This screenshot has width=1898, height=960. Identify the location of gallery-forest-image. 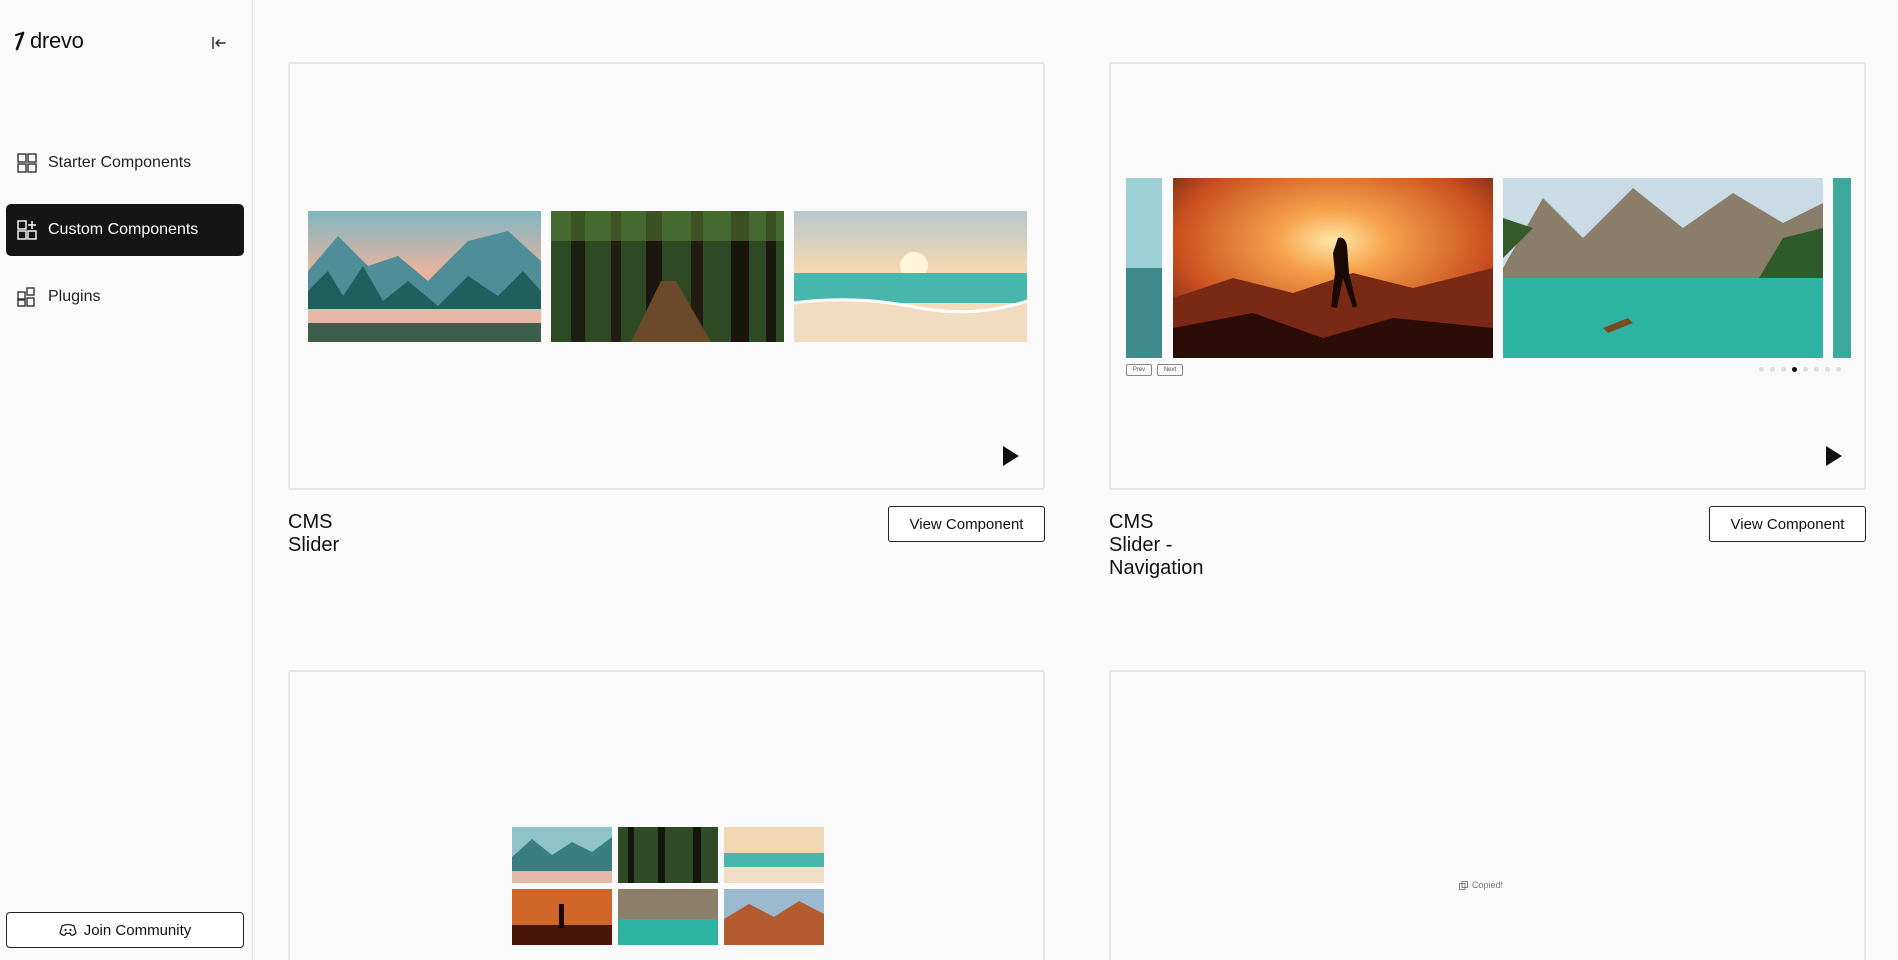
(668, 855).